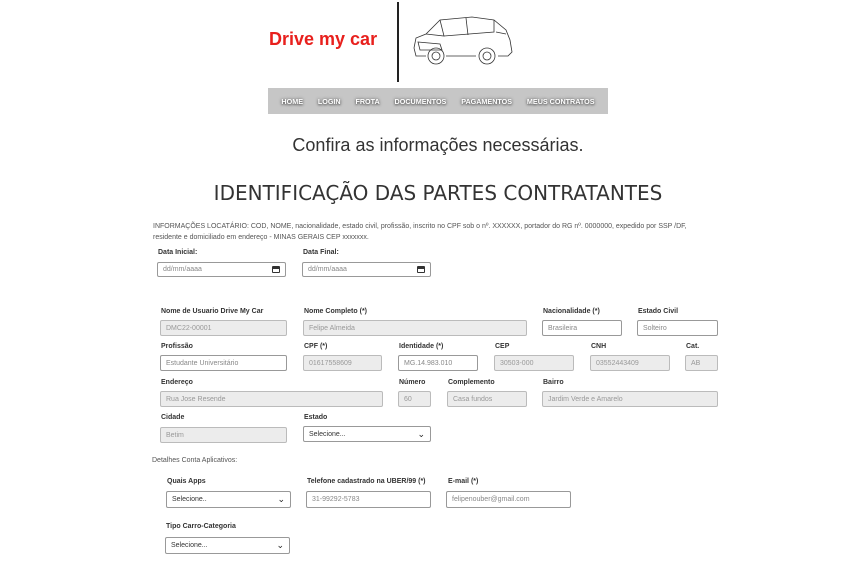  Describe the element at coordinates (173, 417) in the screenshot. I see `cidade-label: Cidade` at that location.